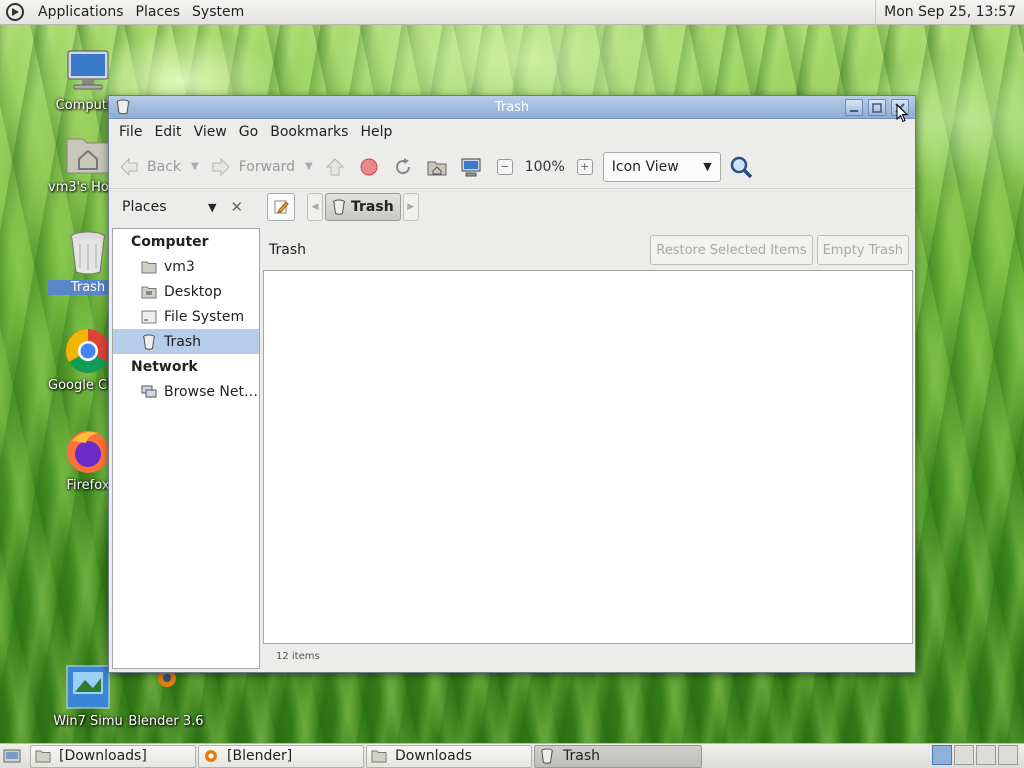 The width and height of the screenshot is (1024, 768). What do you see at coordinates (15, 12) in the screenshot?
I see `distro-logo-icon` at bounding box center [15, 12].